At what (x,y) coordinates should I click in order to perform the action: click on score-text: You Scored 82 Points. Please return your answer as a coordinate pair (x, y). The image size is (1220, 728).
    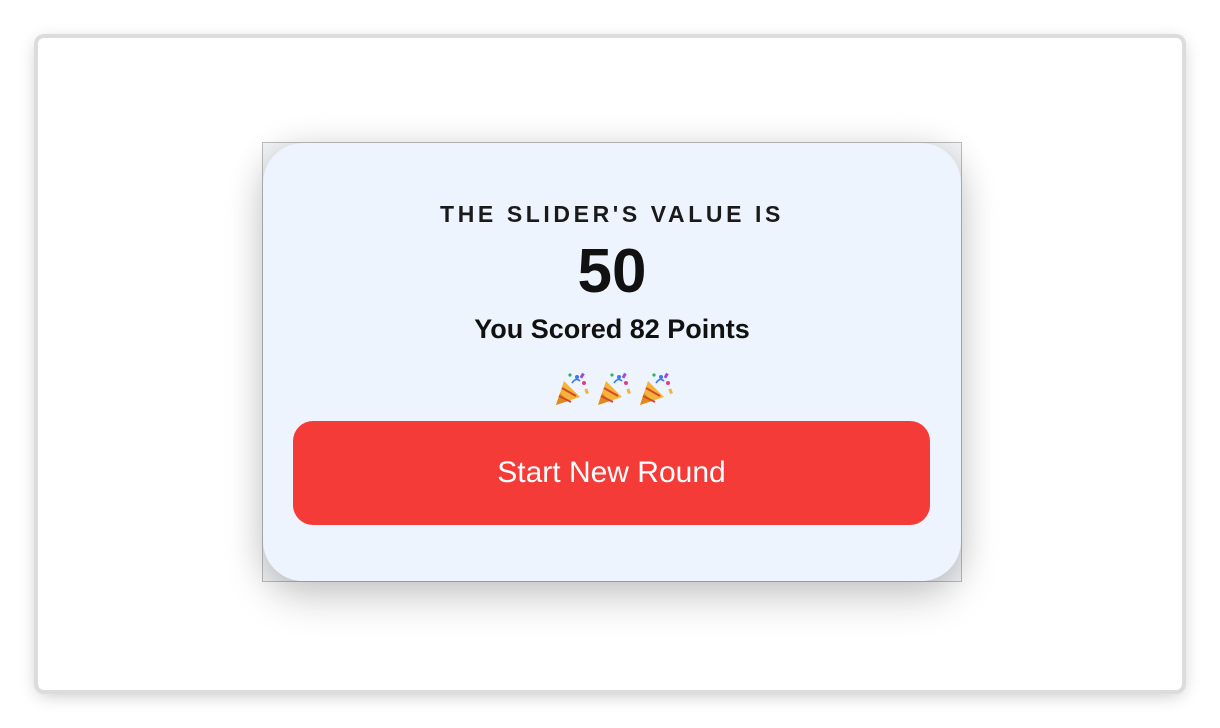
    Looking at the image, I should click on (612, 329).